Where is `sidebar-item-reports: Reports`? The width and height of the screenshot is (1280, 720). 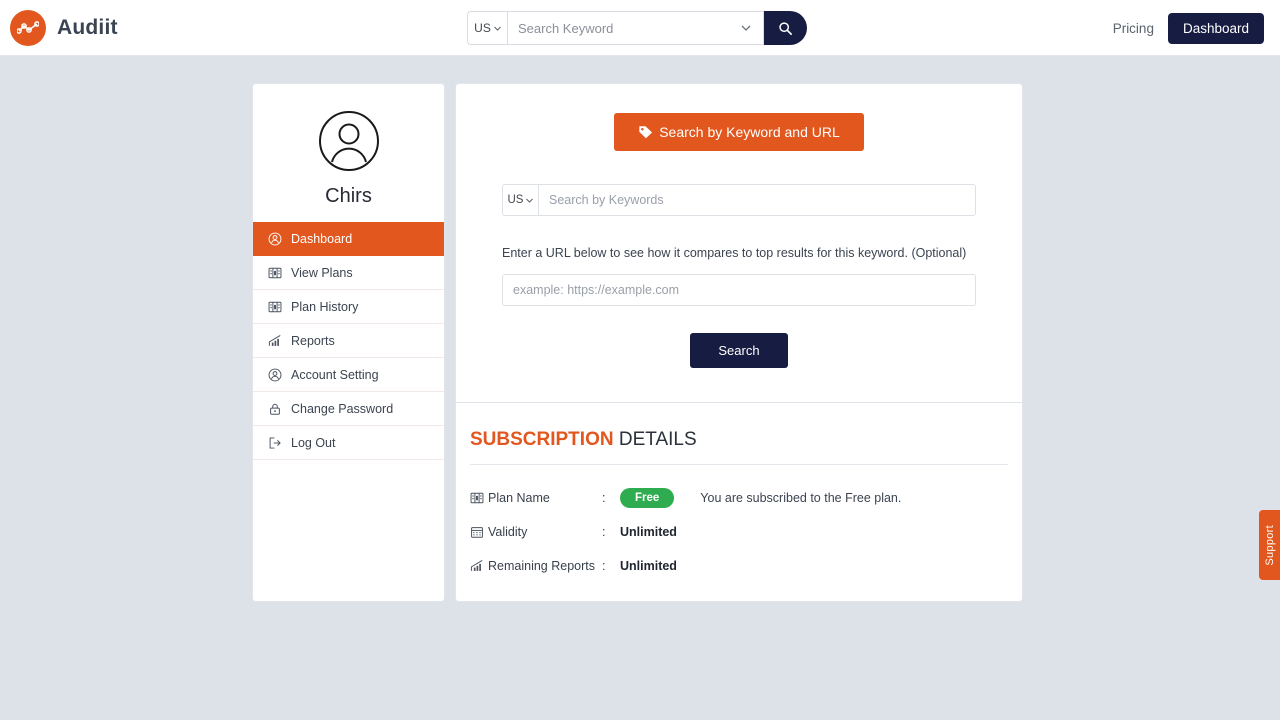 sidebar-item-reports: Reports is located at coordinates (348, 341).